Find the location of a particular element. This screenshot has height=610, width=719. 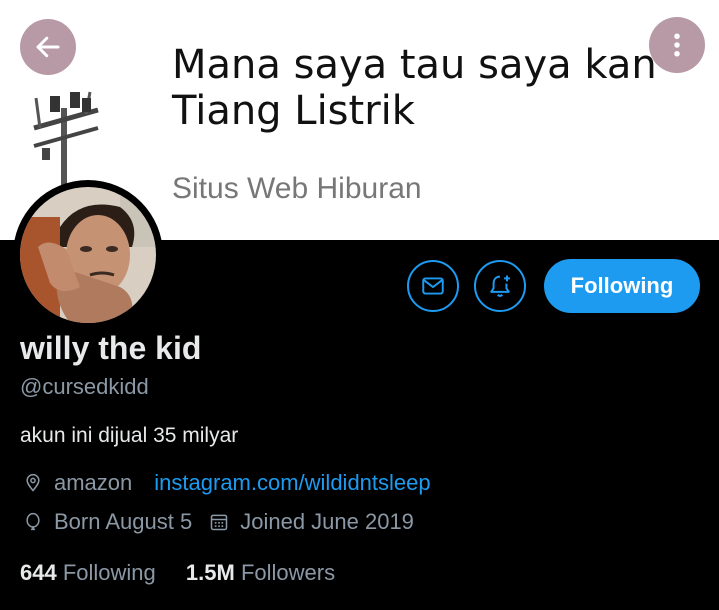

following-label: Following is located at coordinates (109, 572).